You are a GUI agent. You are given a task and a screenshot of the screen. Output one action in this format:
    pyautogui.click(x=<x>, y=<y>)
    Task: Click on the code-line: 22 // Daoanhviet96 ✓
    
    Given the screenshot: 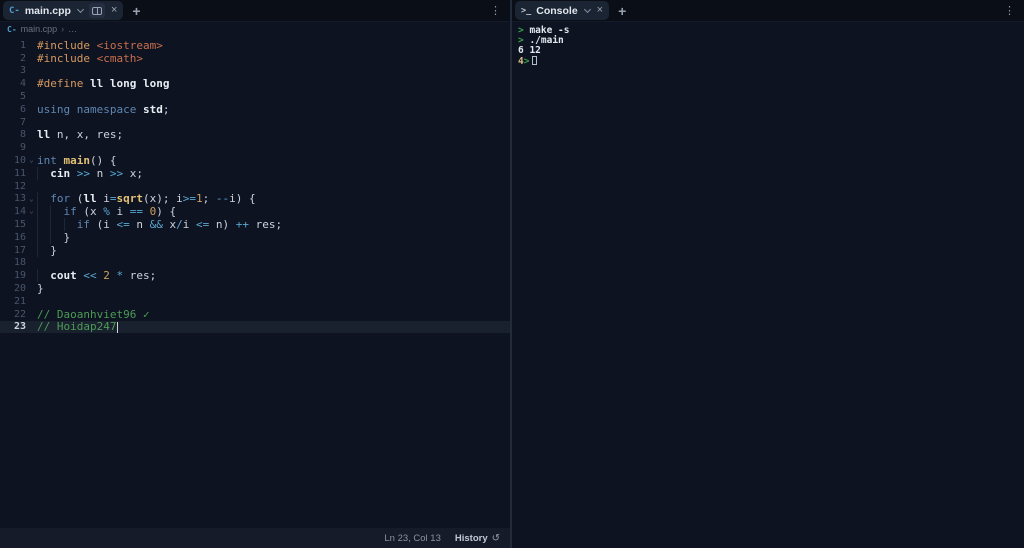 What is the action you would take?
    pyautogui.click(x=255, y=314)
    